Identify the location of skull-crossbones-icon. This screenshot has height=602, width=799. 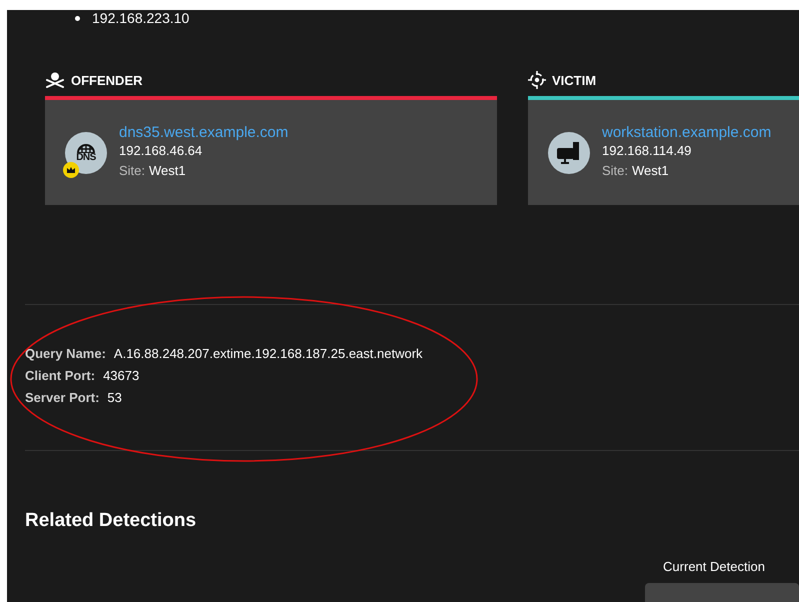
(55, 80).